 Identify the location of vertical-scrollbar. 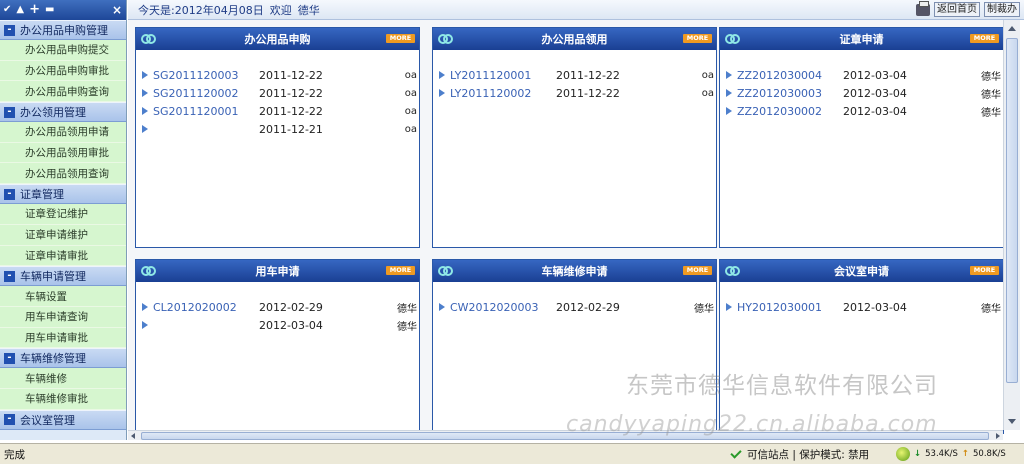
(1011, 225).